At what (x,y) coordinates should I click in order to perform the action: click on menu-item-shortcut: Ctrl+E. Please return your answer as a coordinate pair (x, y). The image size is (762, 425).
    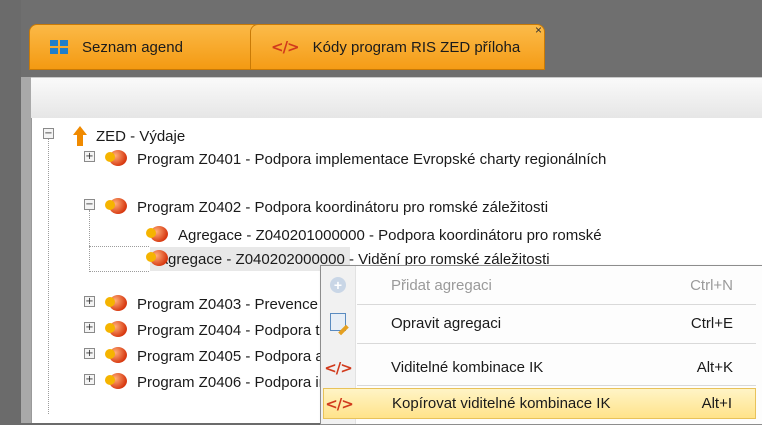
    Looking at the image, I should click on (711, 323).